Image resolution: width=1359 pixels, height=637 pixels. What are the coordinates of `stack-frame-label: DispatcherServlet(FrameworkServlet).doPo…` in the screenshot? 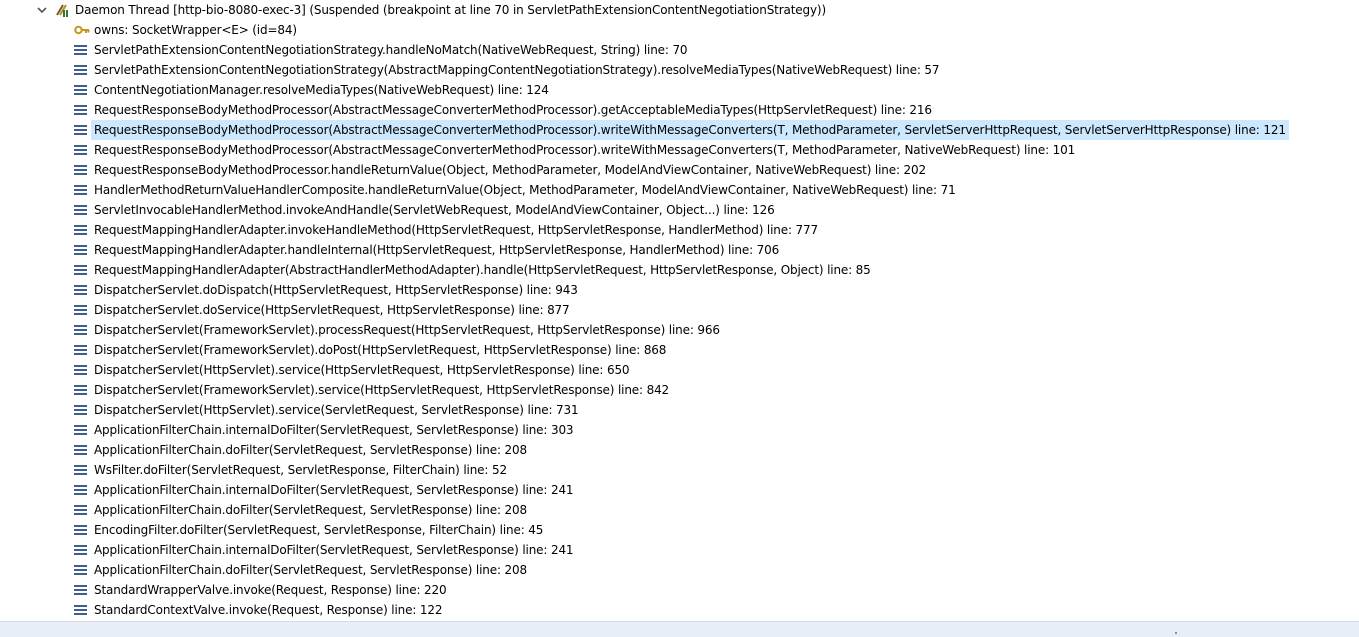 It's located at (380, 350).